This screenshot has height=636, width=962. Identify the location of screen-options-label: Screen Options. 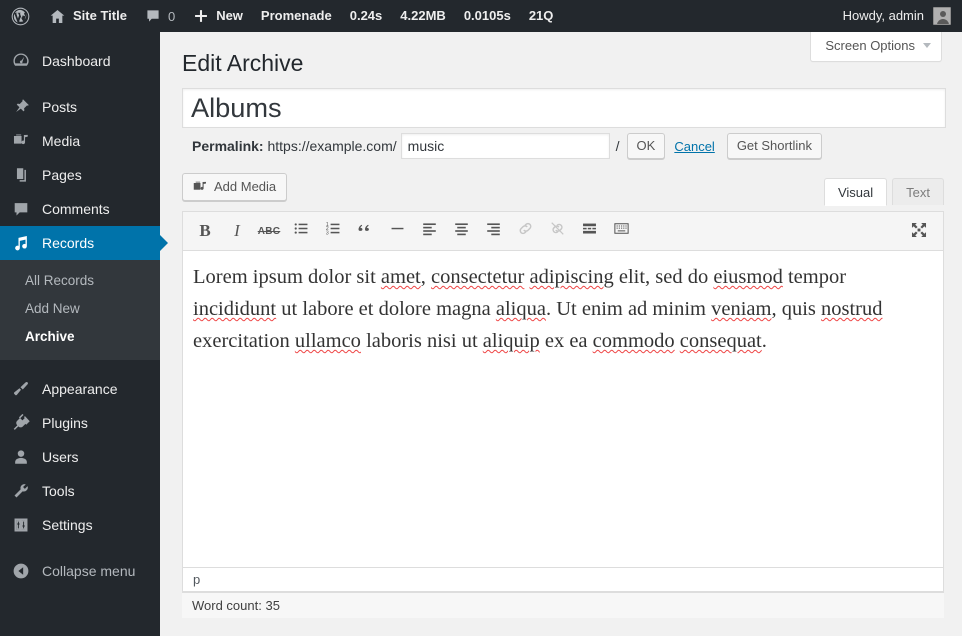
(870, 45).